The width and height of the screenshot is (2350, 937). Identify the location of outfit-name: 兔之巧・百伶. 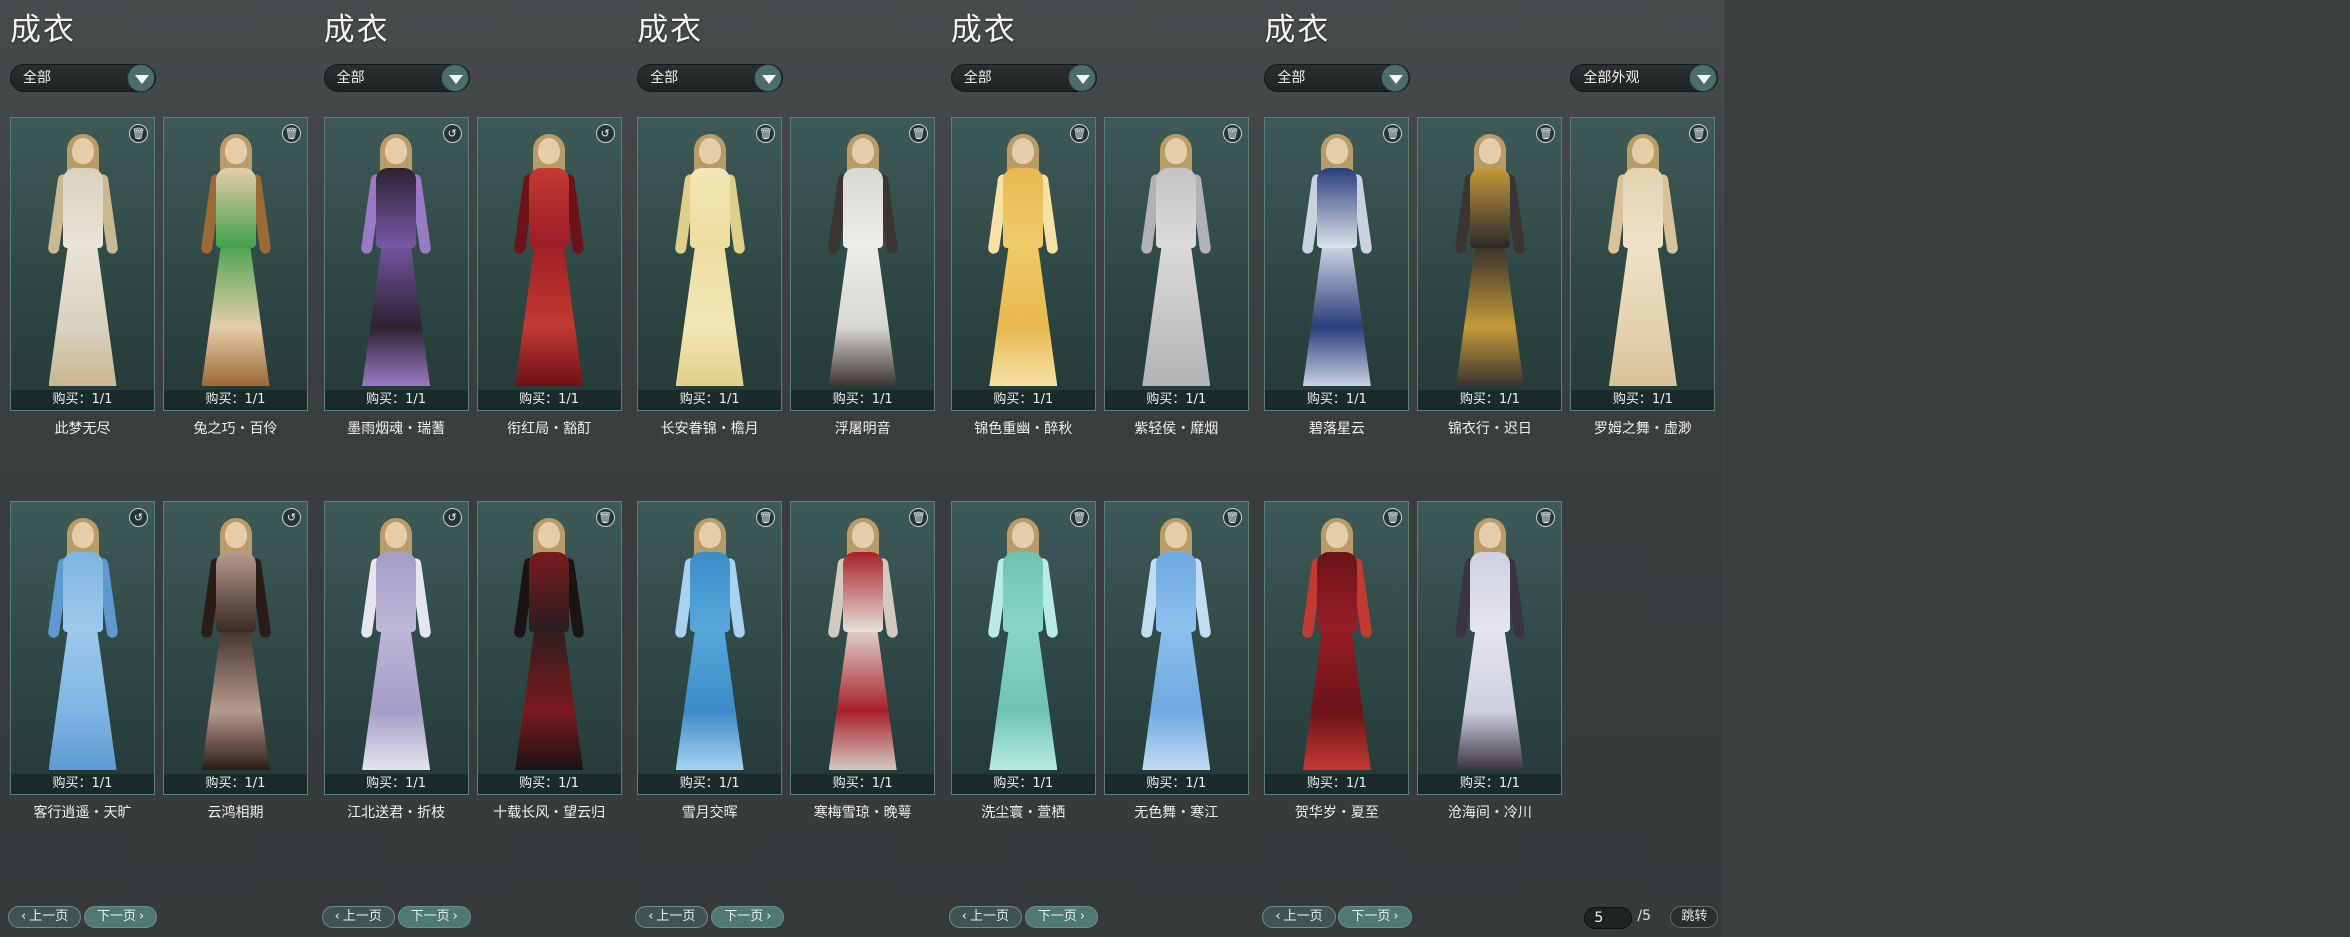
(235, 429).